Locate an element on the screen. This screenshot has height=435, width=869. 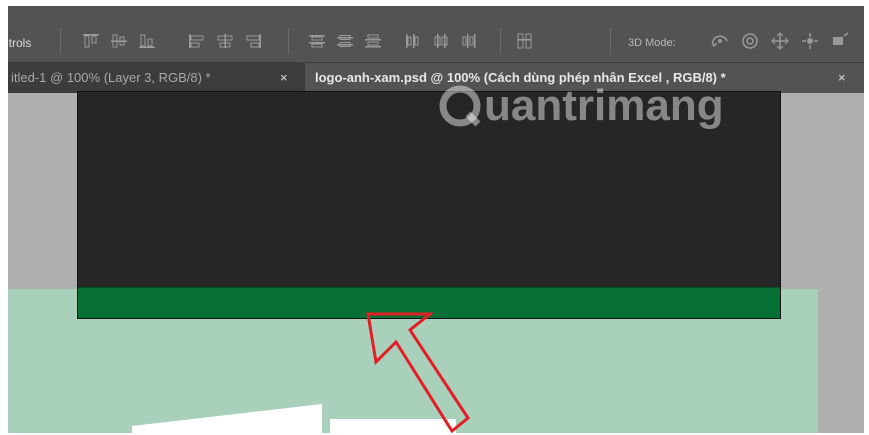
3d-mode-label: 3D Mode: is located at coordinates (652, 43).